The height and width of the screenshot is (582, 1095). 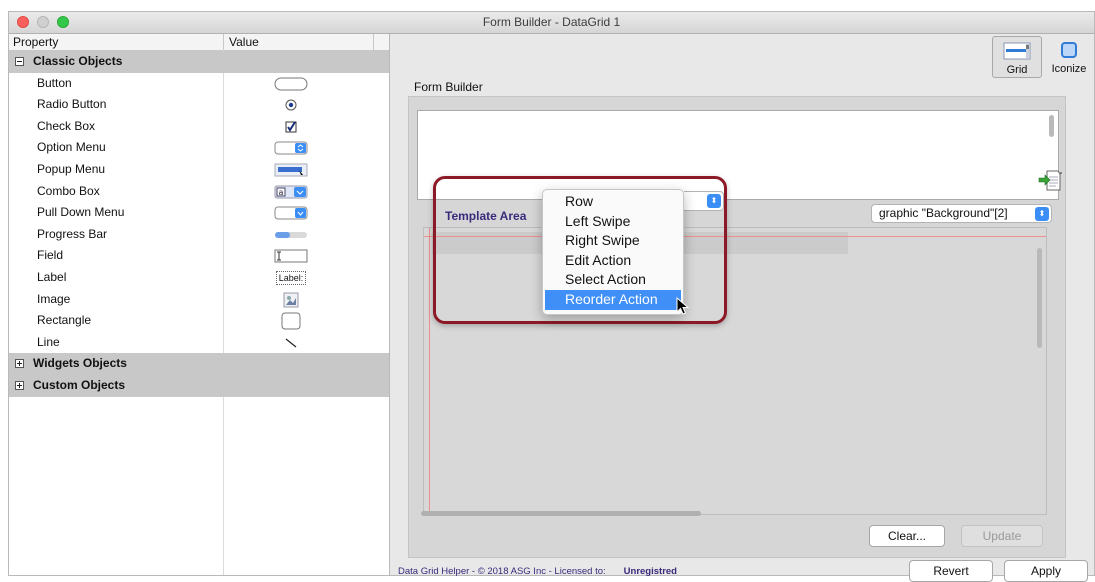 I want to click on canvas-vertical-scrollbar, so click(x=1039, y=298).